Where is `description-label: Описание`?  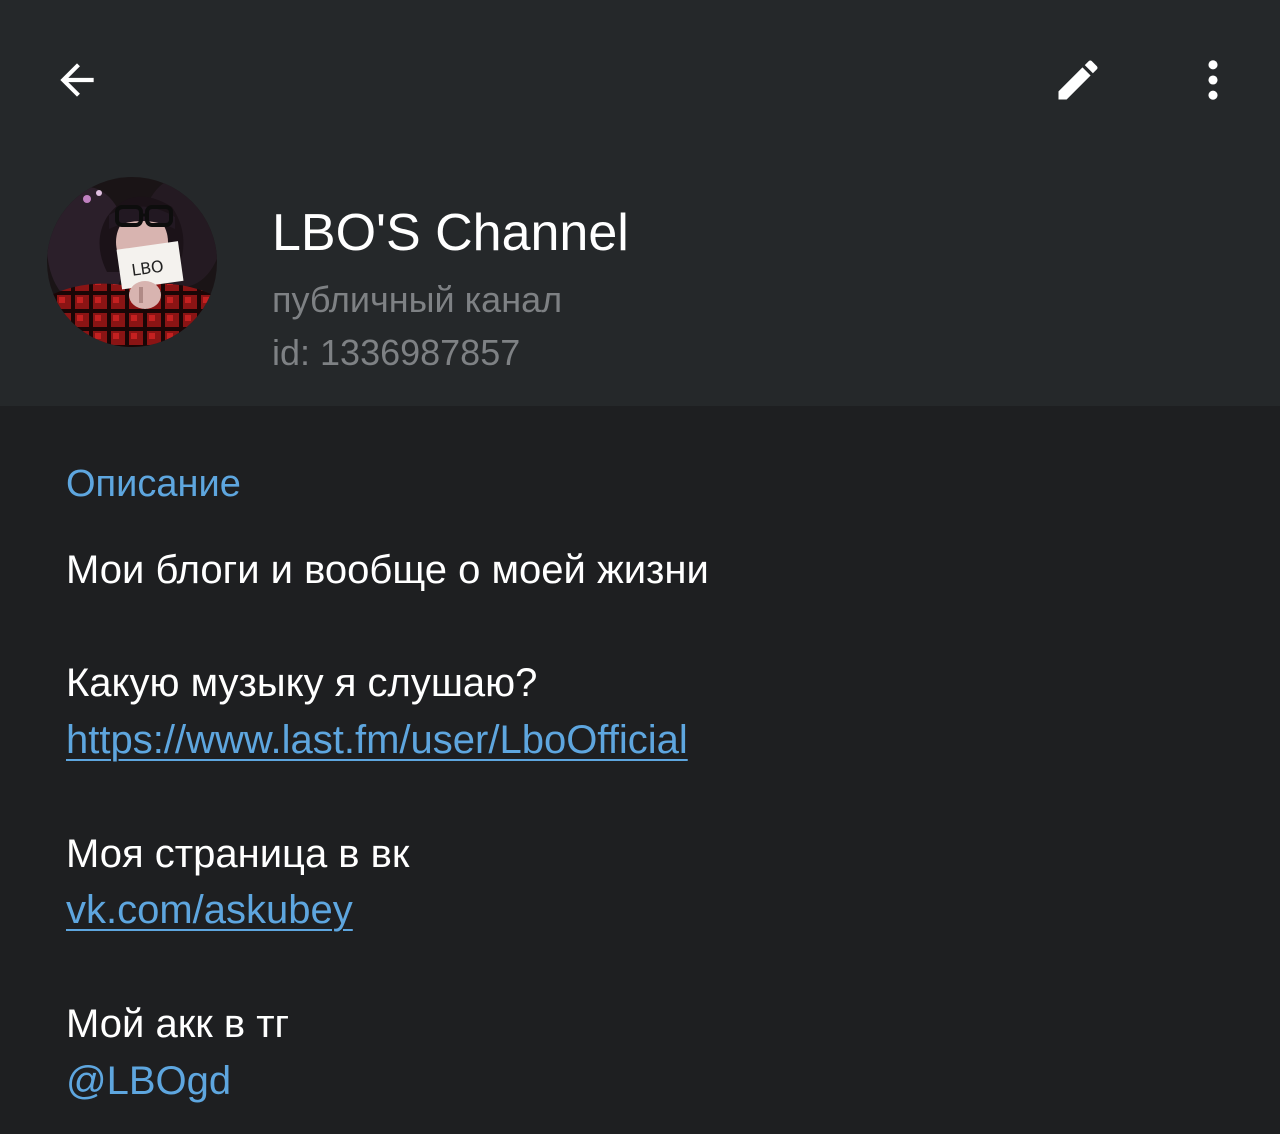 description-label: Описание is located at coordinates (153, 484).